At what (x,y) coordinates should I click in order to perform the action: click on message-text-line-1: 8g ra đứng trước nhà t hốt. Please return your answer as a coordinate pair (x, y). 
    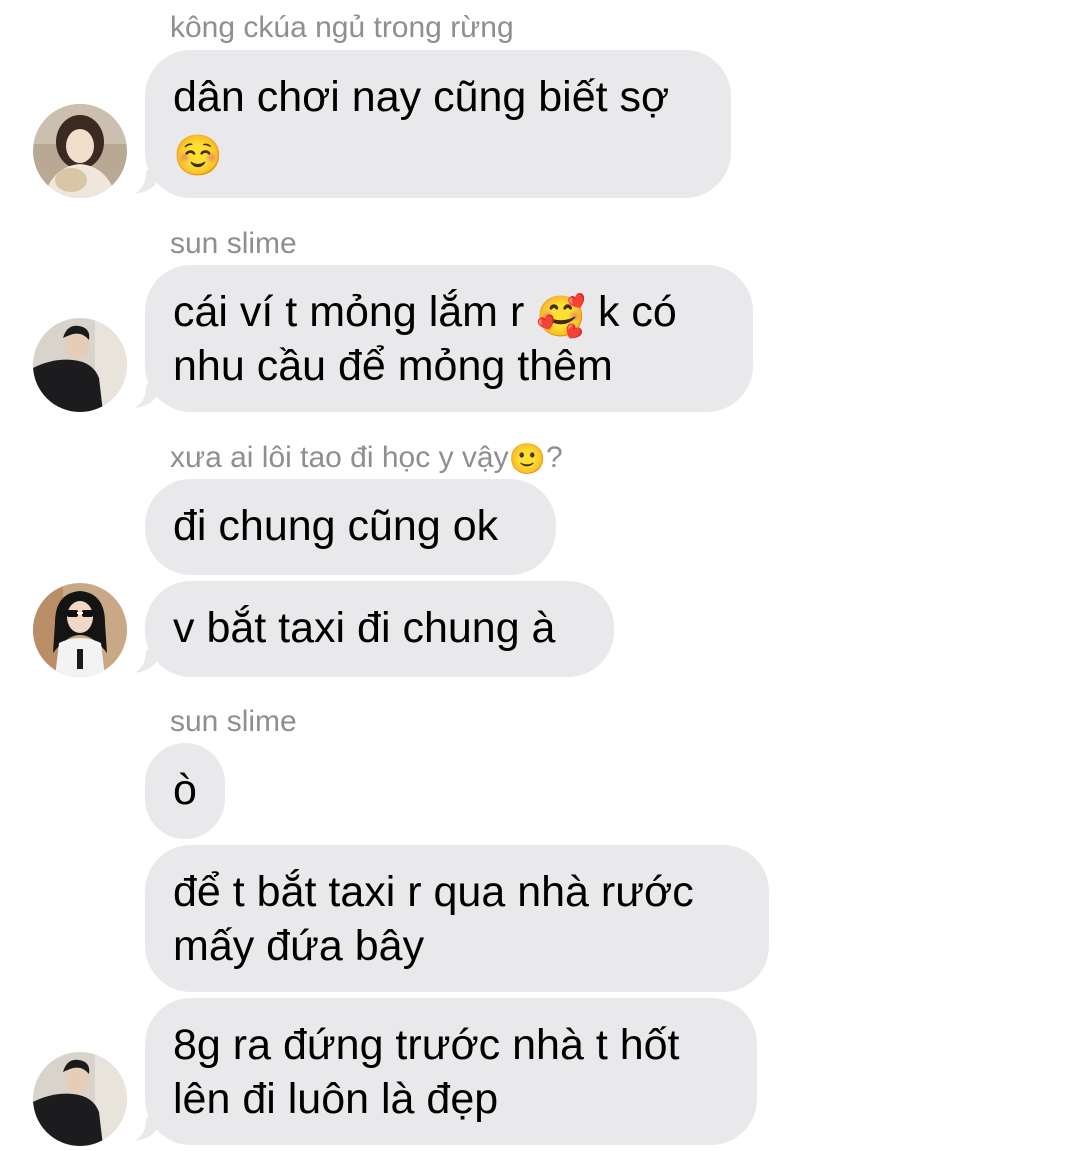
    Looking at the image, I should click on (426, 1045).